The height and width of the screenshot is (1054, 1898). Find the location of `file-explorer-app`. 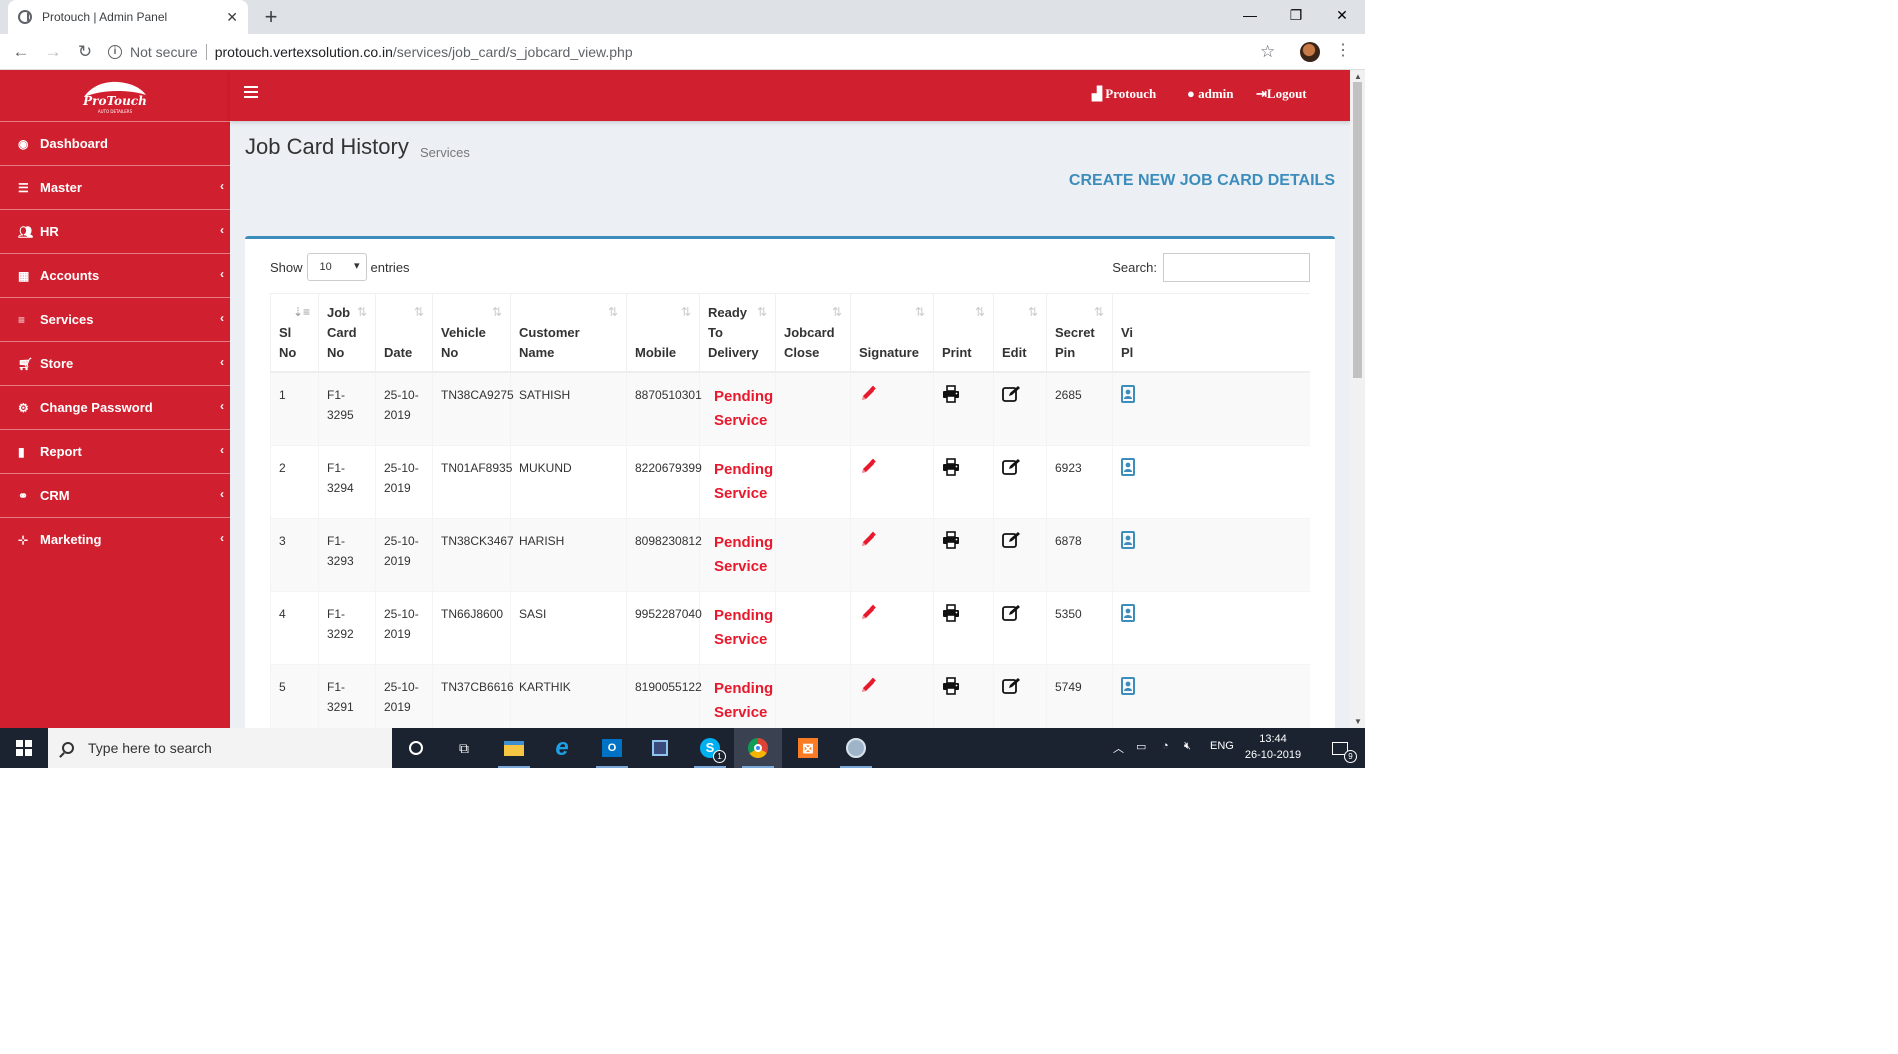

file-explorer-app is located at coordinates (514, 748).